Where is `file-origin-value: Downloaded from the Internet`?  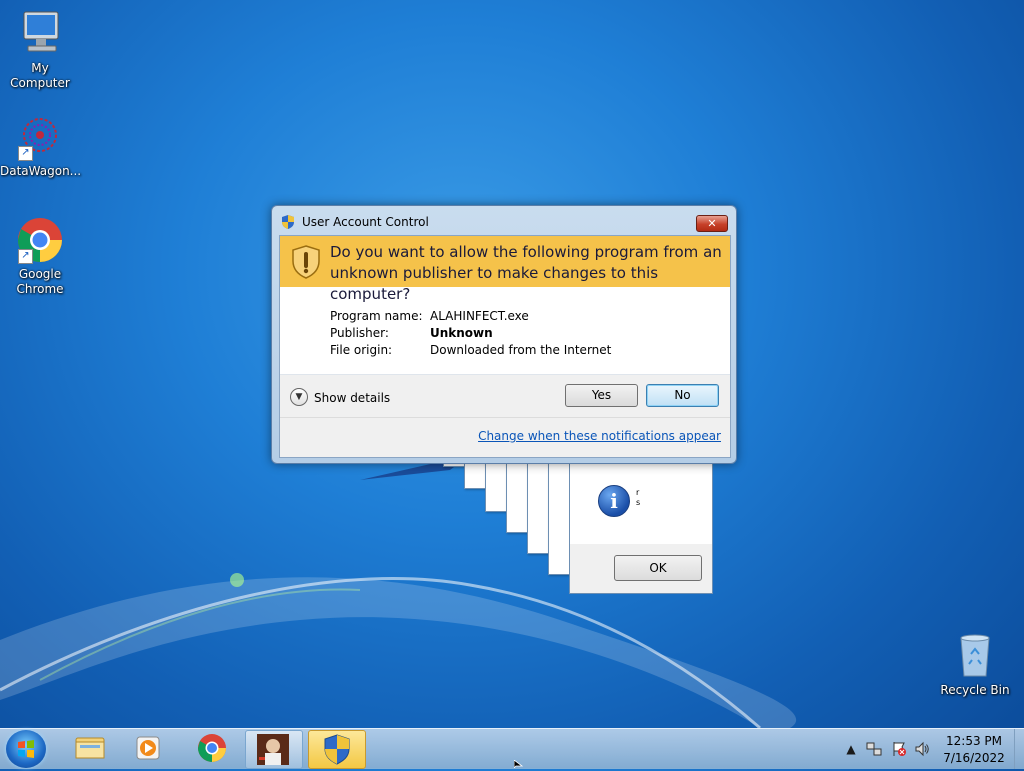
file-origin-value: Downloaded from the Internet is located at coordinates (521, 350).